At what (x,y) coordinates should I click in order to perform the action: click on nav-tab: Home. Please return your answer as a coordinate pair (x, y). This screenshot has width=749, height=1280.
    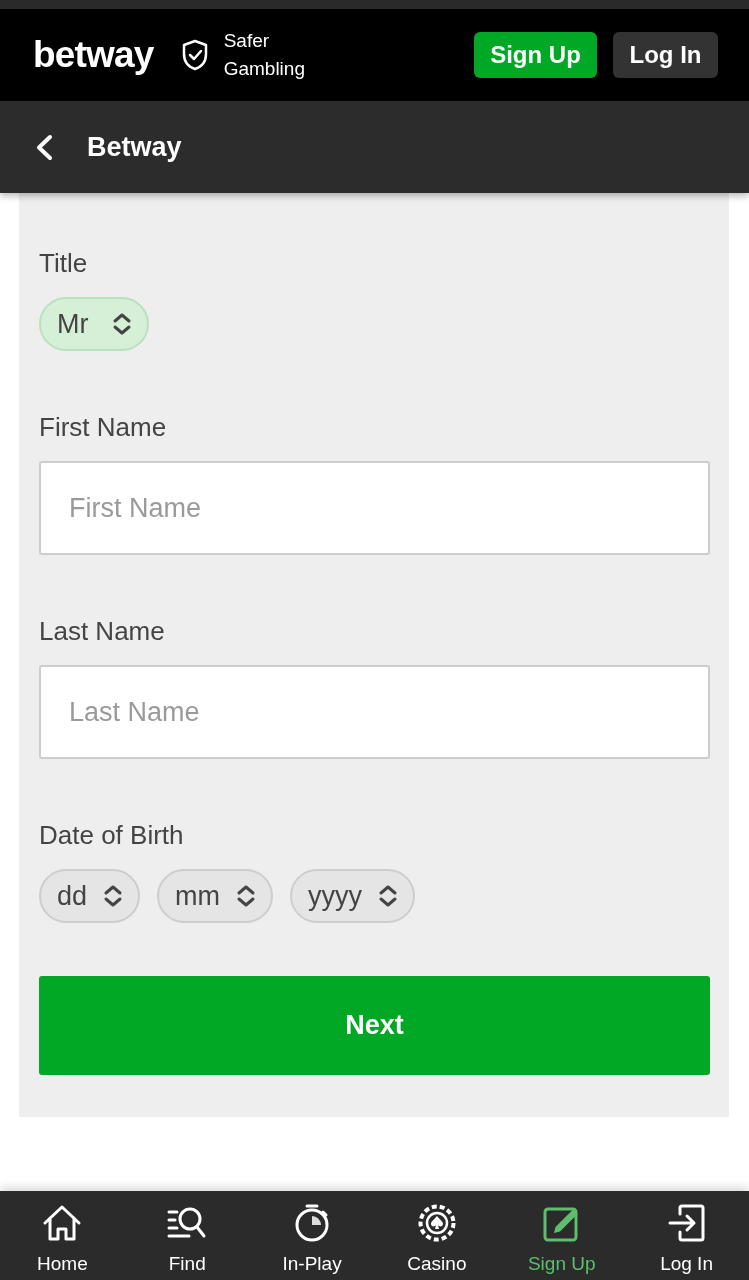
    Looking at the image, I should click on (62, 1235).